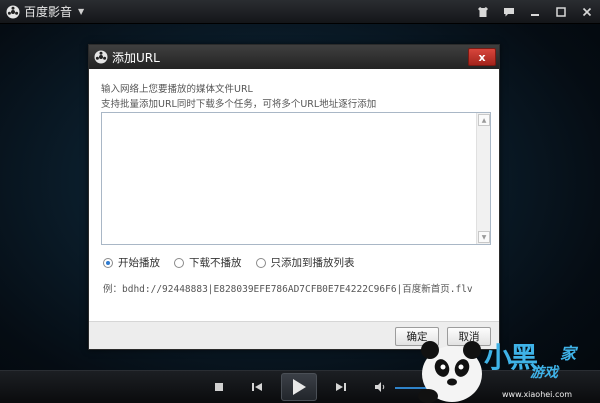 This screenshot has width=600, height=403. I want to click on option-label: 开始播放, so click(139, 263).